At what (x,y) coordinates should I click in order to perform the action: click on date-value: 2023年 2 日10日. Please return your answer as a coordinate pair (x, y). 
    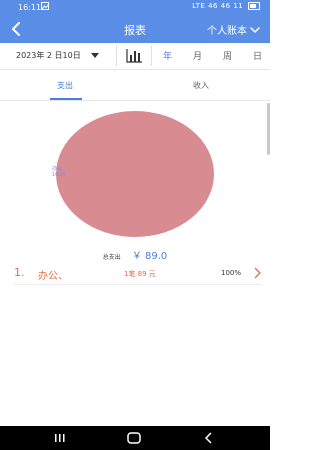
    Looking at the image, I should click on (48, 55).